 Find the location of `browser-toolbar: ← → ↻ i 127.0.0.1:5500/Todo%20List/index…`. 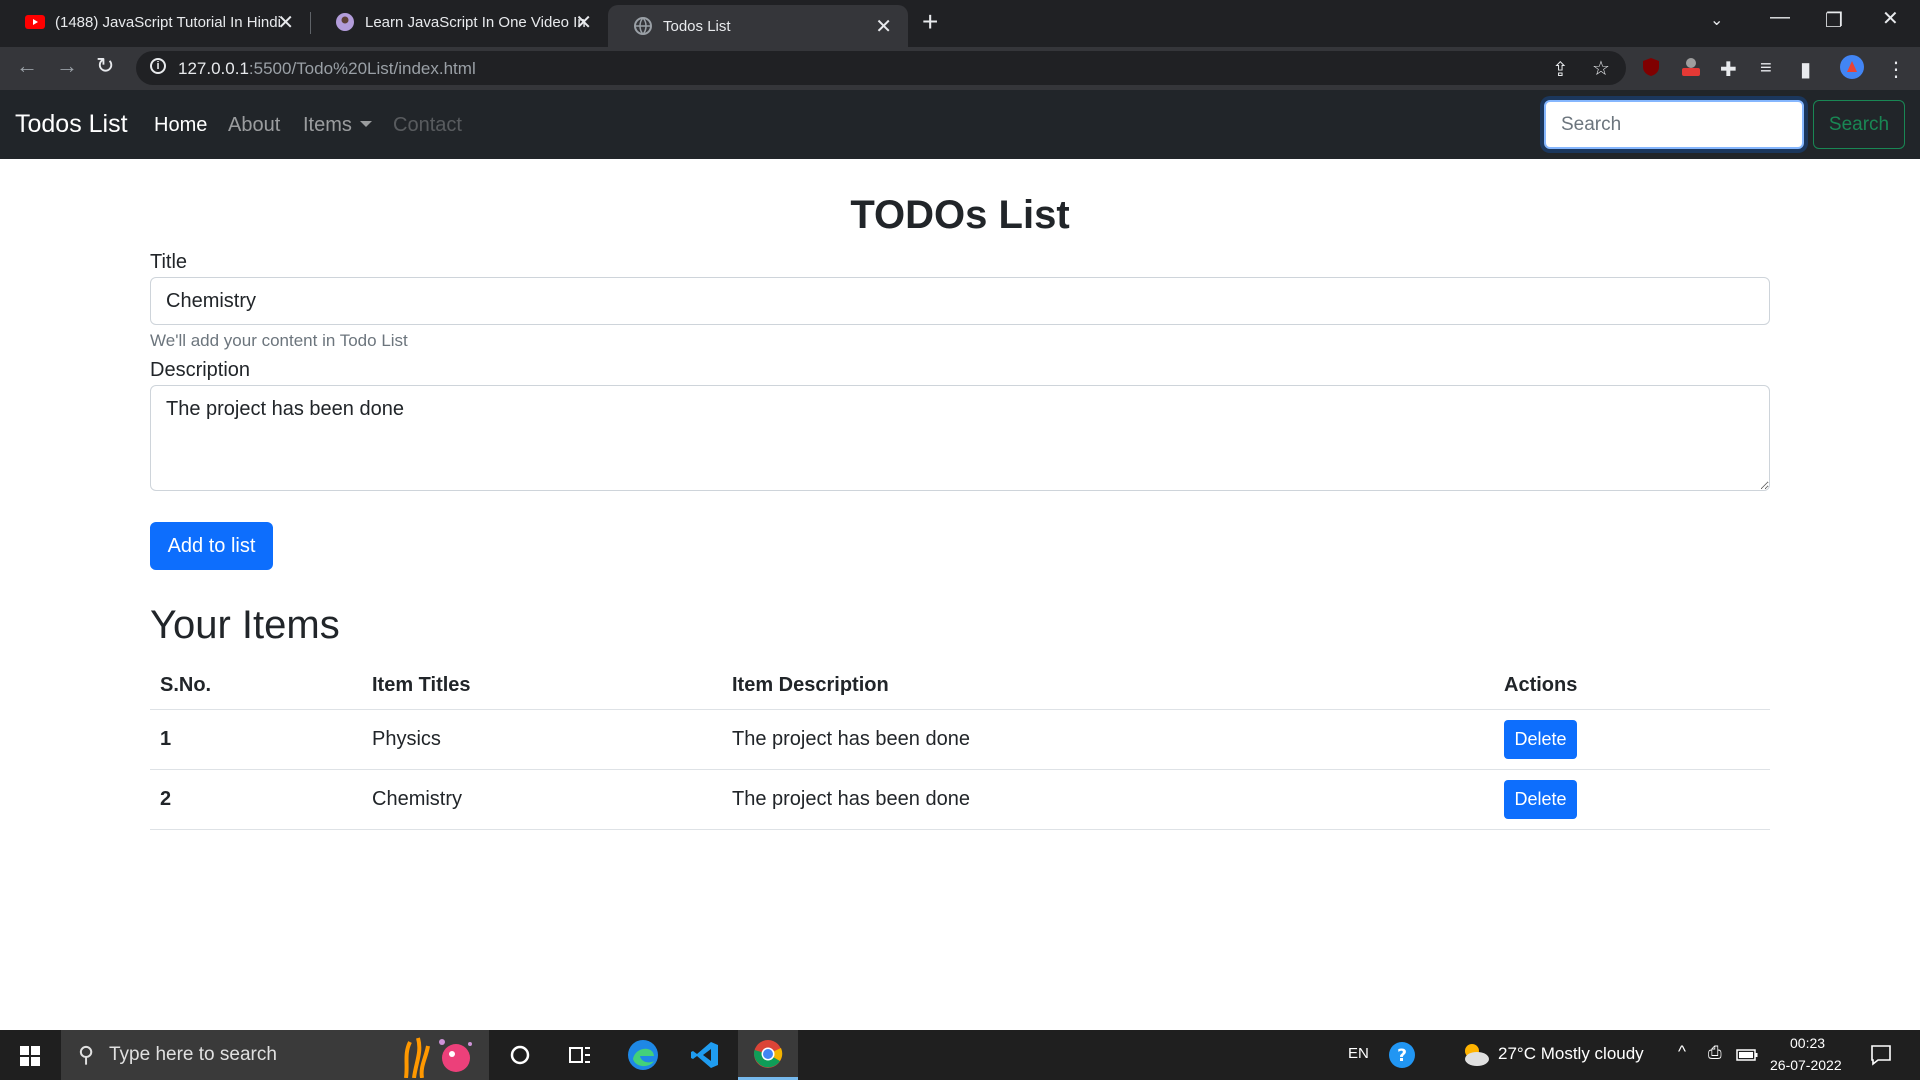

browser-toolbar: ← → ↻ i 127.0.0.1:5500/Todo%20List/index… is located at coordinates (960, 68).